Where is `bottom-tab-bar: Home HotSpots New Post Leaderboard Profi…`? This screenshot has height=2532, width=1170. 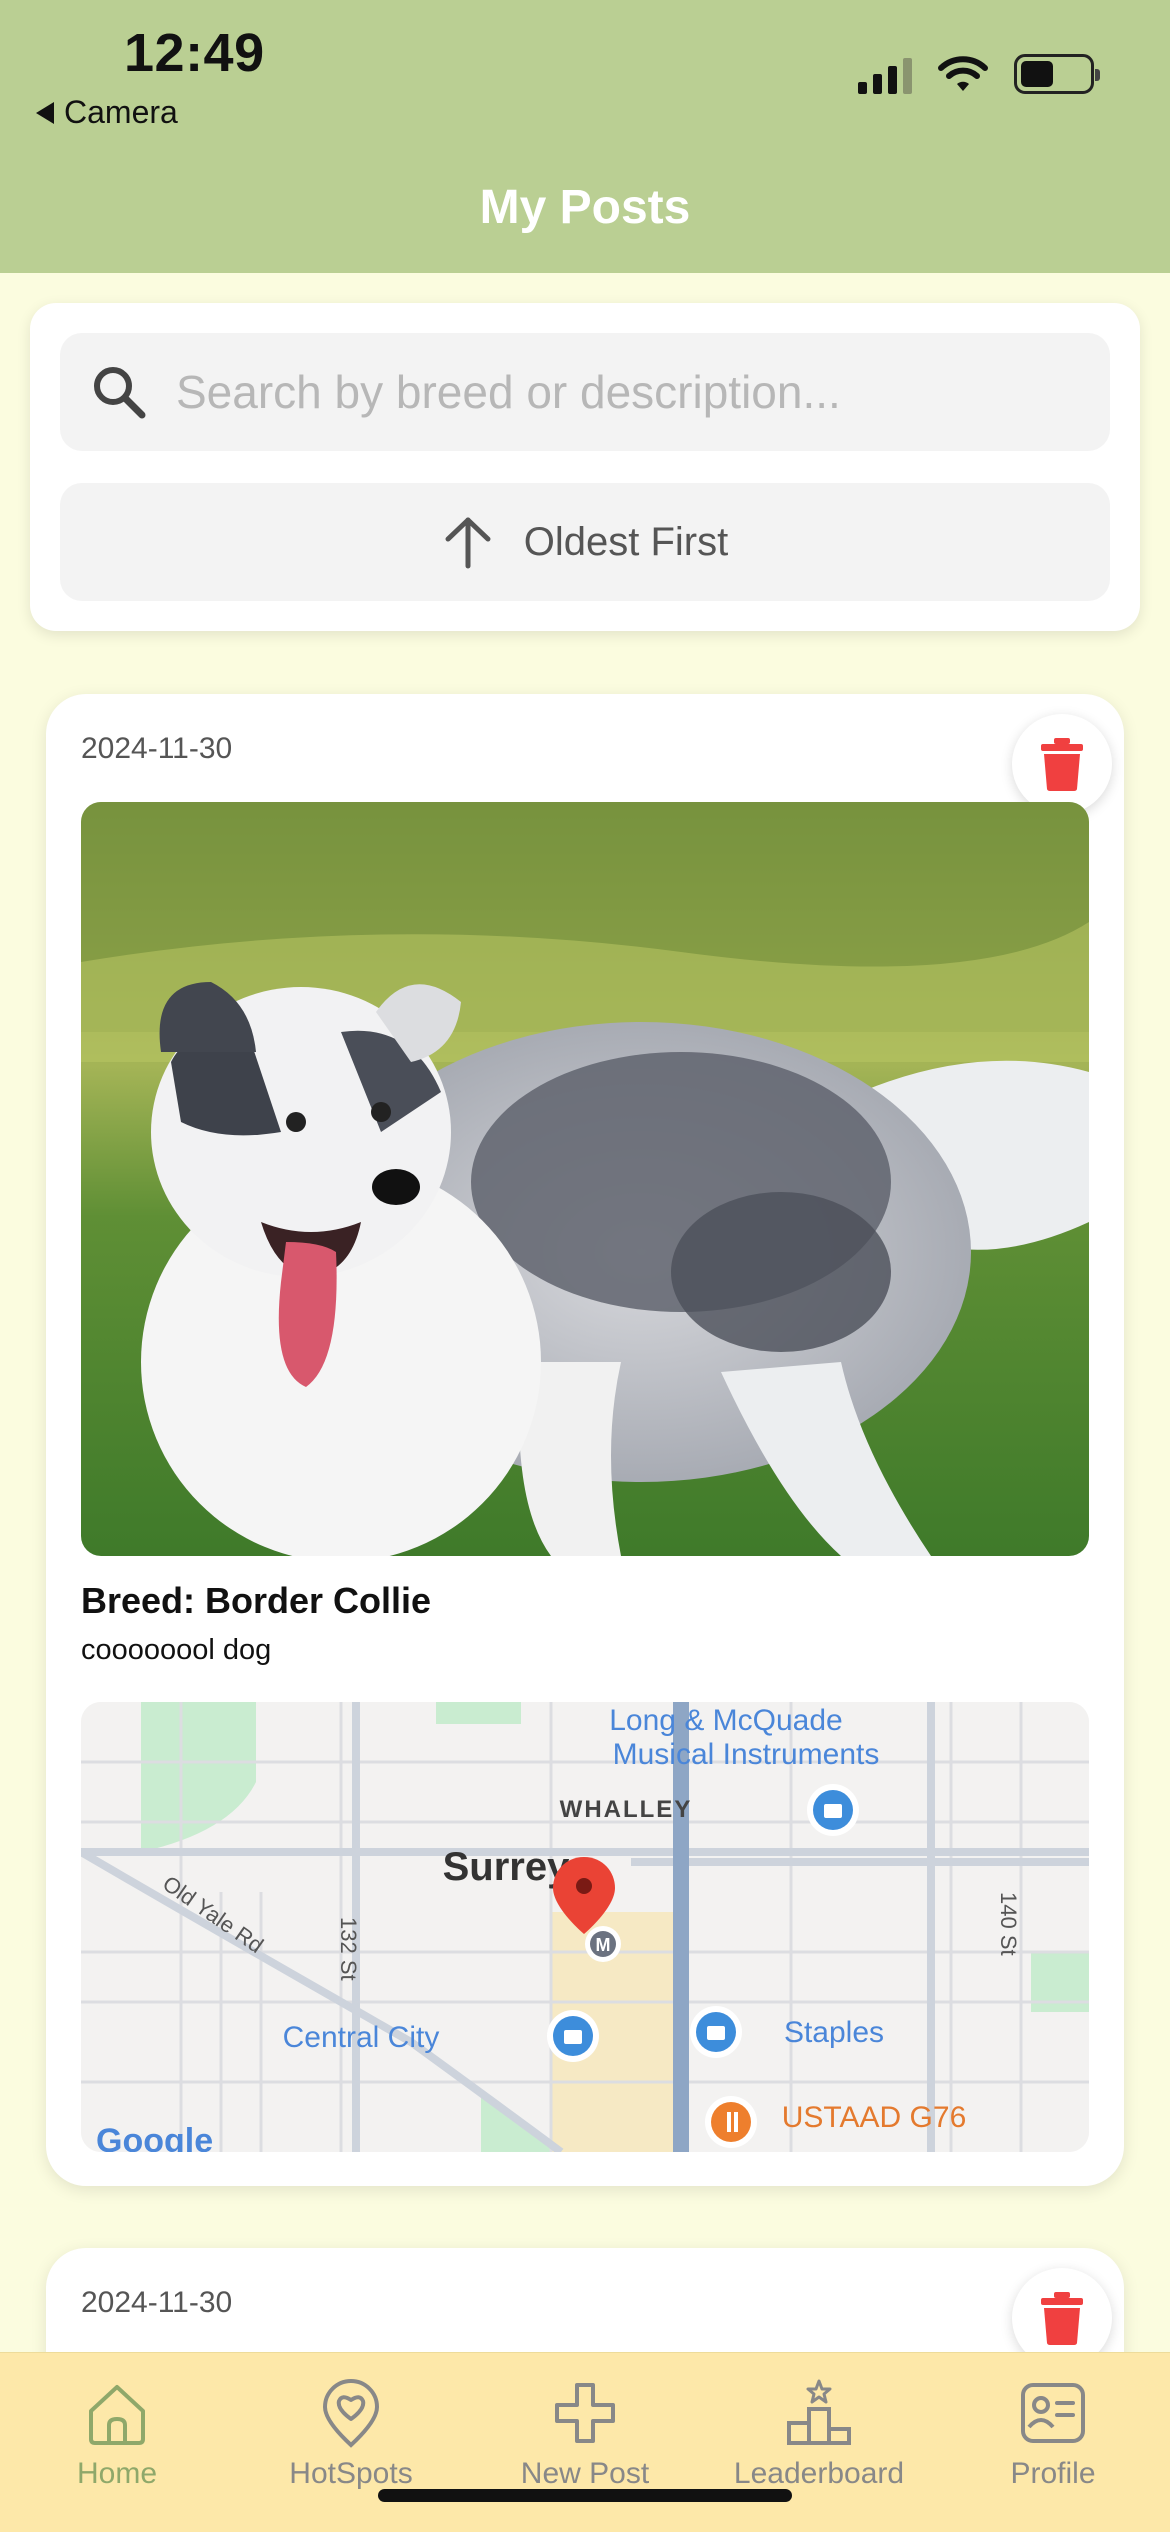
bottom-tab-bar: Home HotSpots New Post Leaderboard Profi… is located at coordinates (585, 2442).